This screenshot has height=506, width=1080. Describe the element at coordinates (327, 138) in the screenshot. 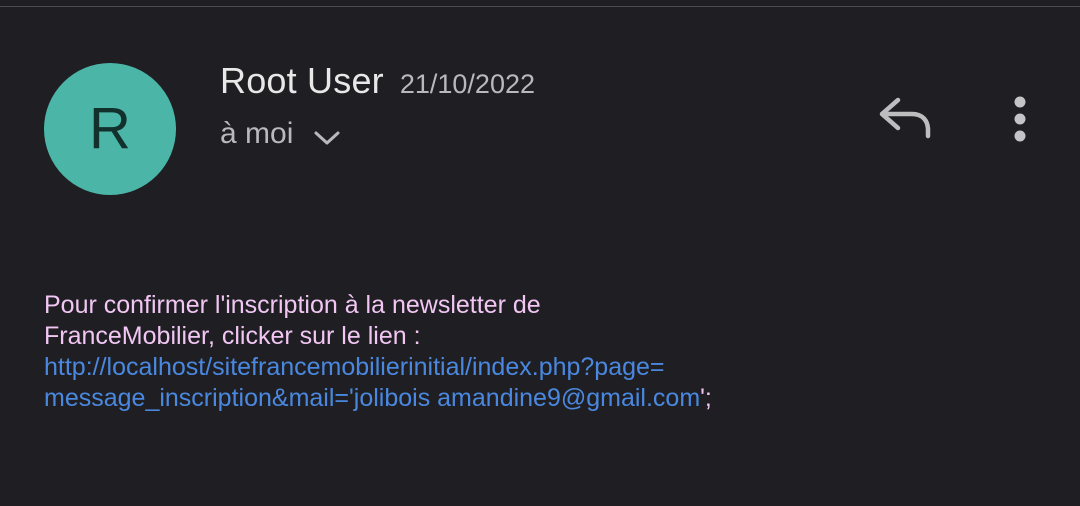

I see `chevron-down-icon` at that location.